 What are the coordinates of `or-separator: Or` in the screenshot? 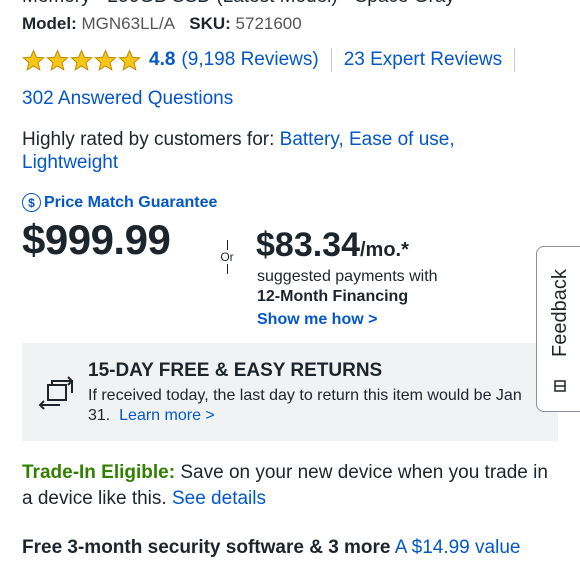 It's located at (227, 257).